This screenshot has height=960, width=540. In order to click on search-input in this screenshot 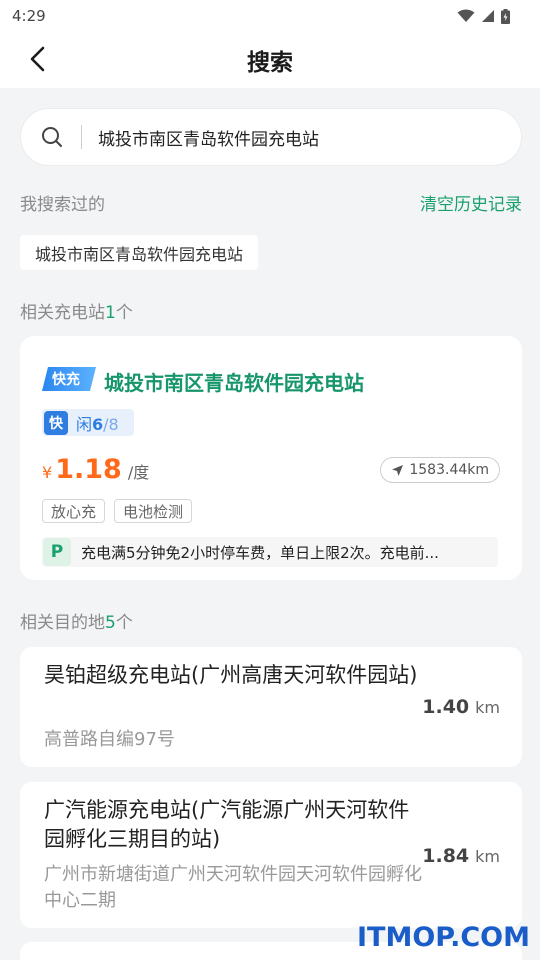, I will do `click(288, 137)`.